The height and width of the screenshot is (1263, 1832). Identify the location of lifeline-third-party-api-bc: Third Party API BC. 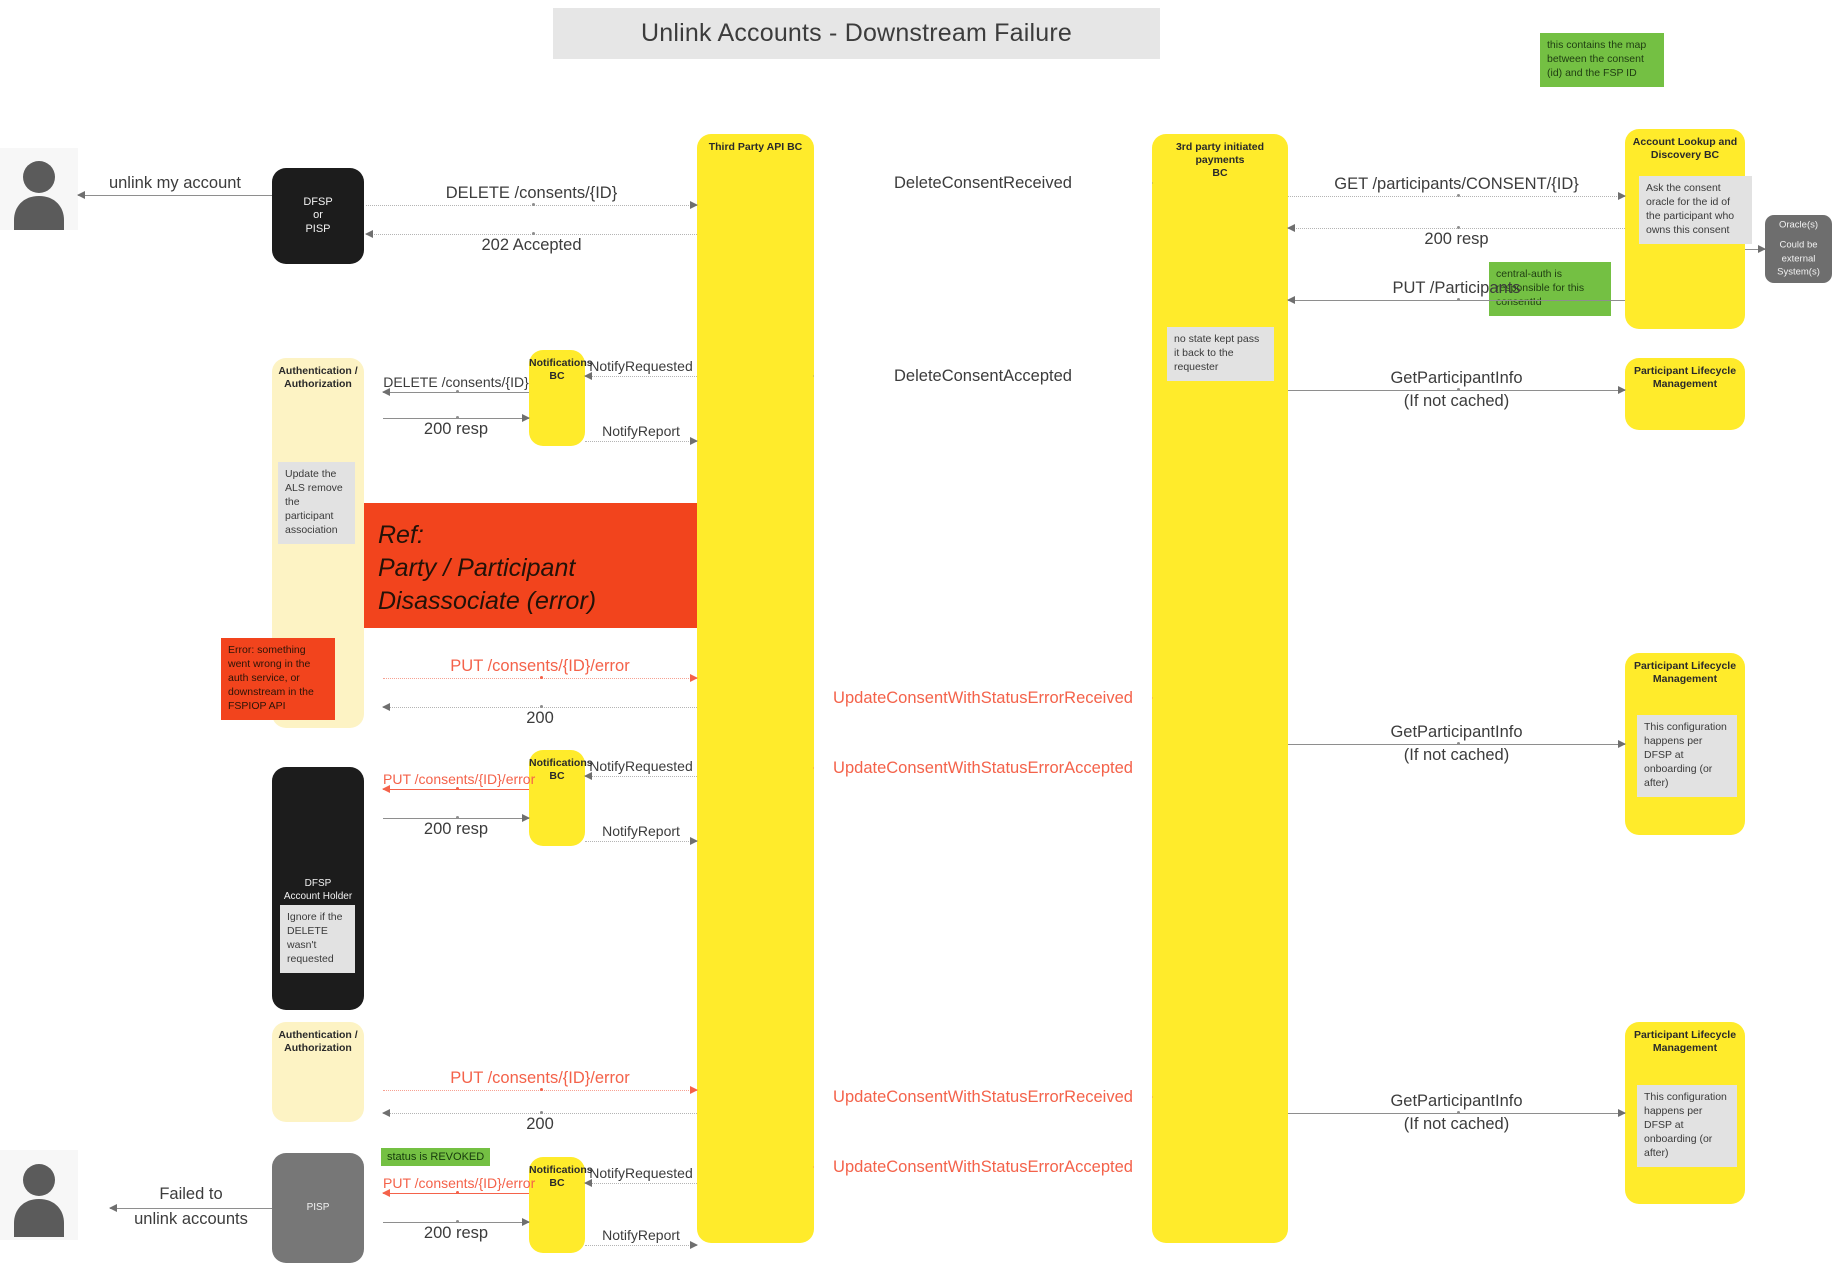
(755, 688).